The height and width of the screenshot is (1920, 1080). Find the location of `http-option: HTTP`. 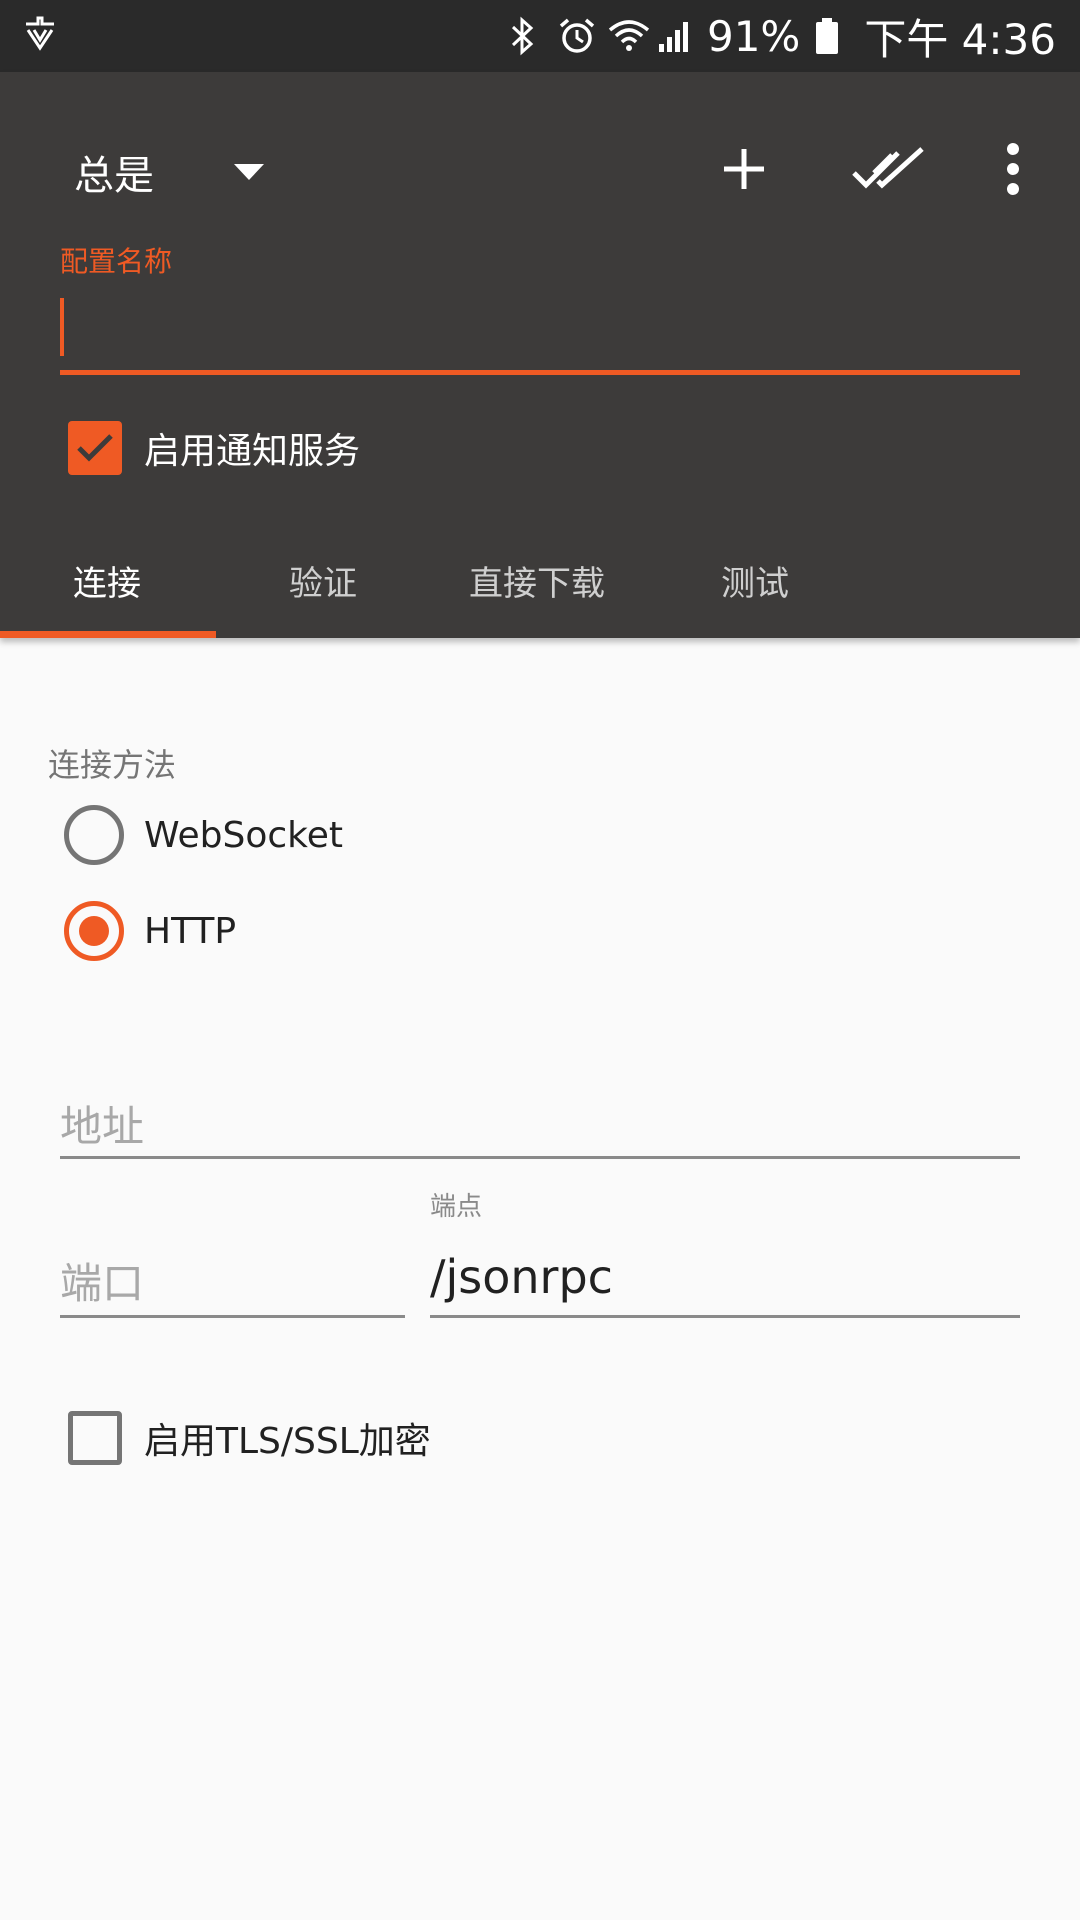

http-option: HTTP is located at coordinates (150, 931).